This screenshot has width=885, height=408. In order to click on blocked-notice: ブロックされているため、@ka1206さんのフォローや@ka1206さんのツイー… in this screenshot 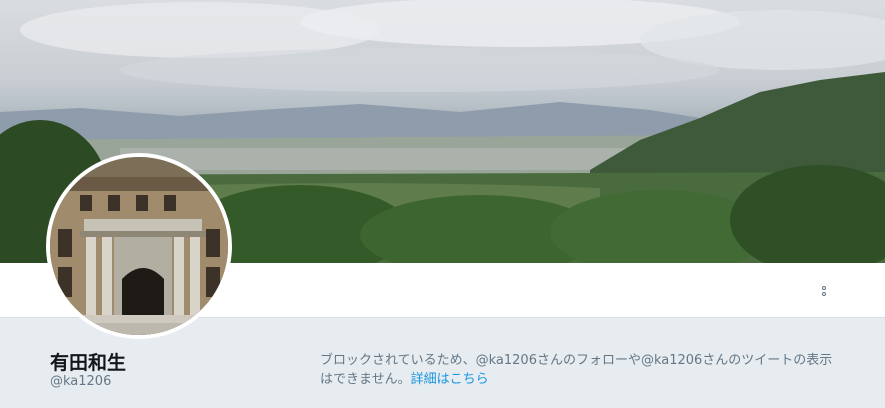, I will do `click(582, 370)`.